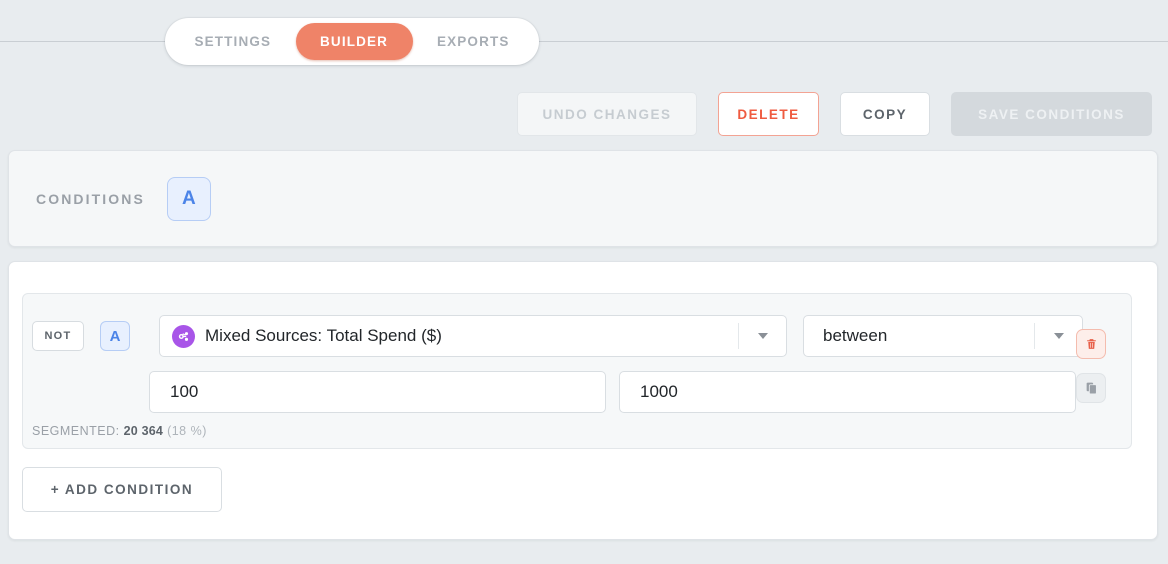  I want to click on field-select-caret, so click(762, 336).